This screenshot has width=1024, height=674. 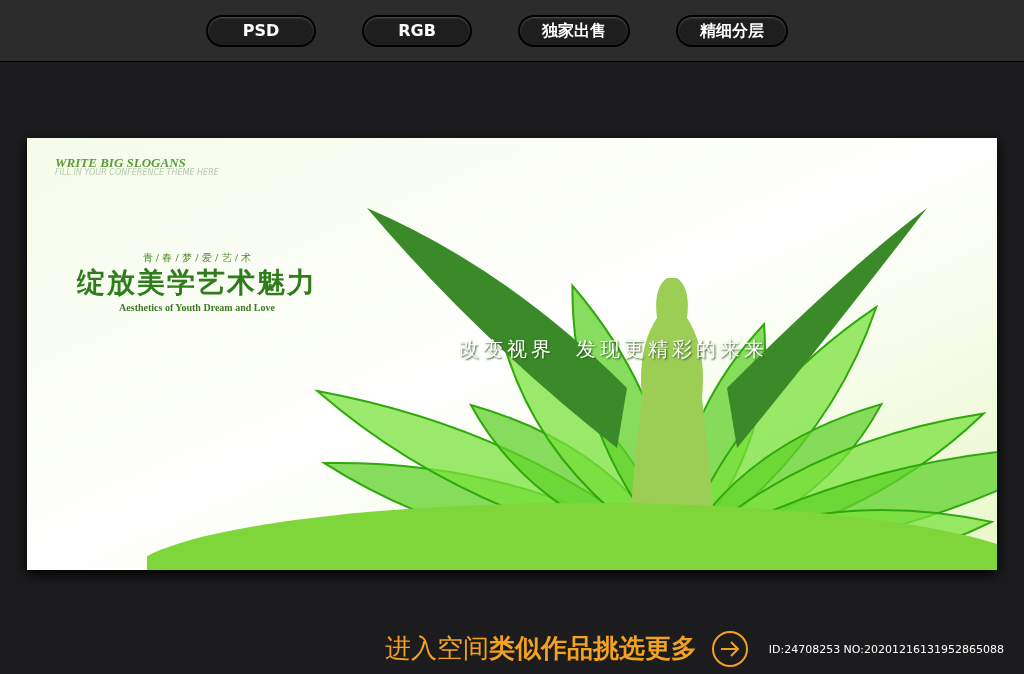 What do you see at coordinates (137, 173) in the screenshot?
I see `header-subtitle: FILL IN YOUR CONFERENCE THEME HERE` at bounding box center [137, 173].